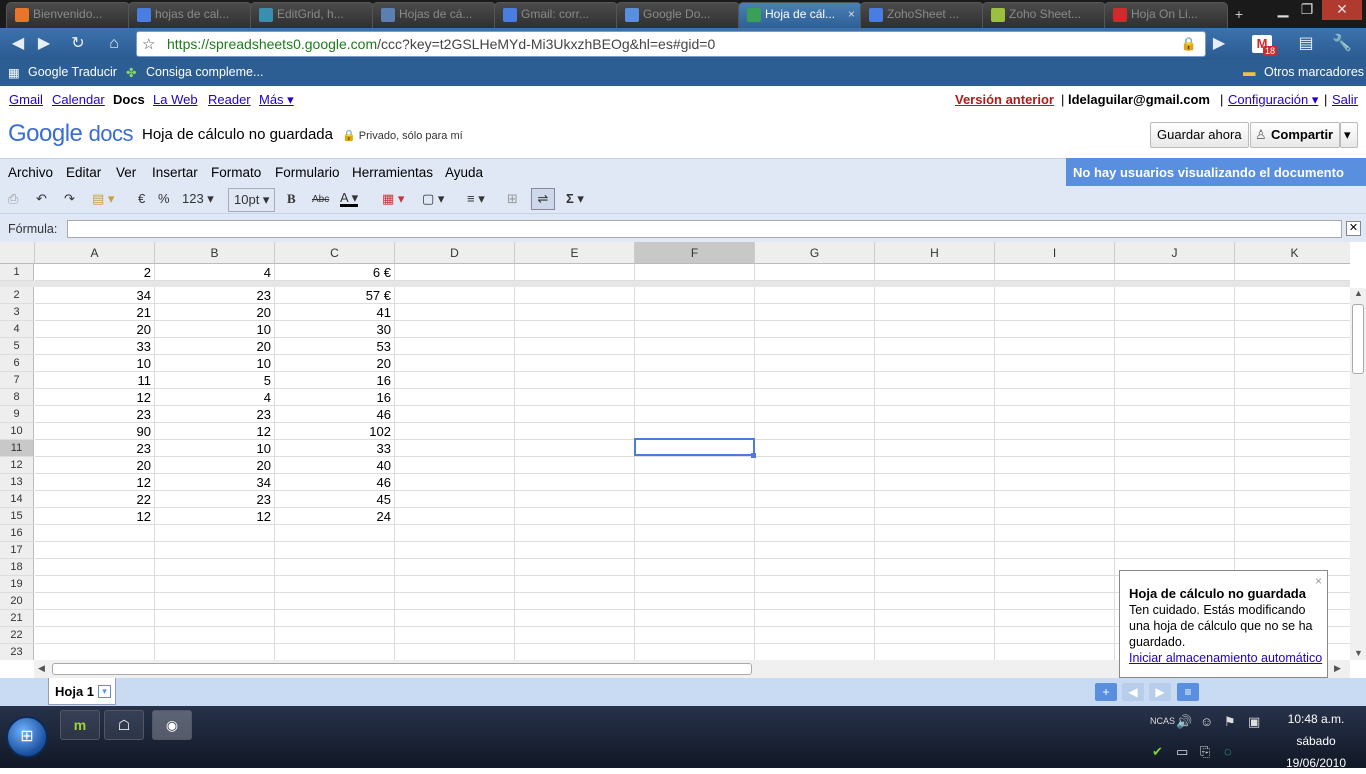 The image size is (1366, 774). I want to click on column-header: J, so click(1175, 253).